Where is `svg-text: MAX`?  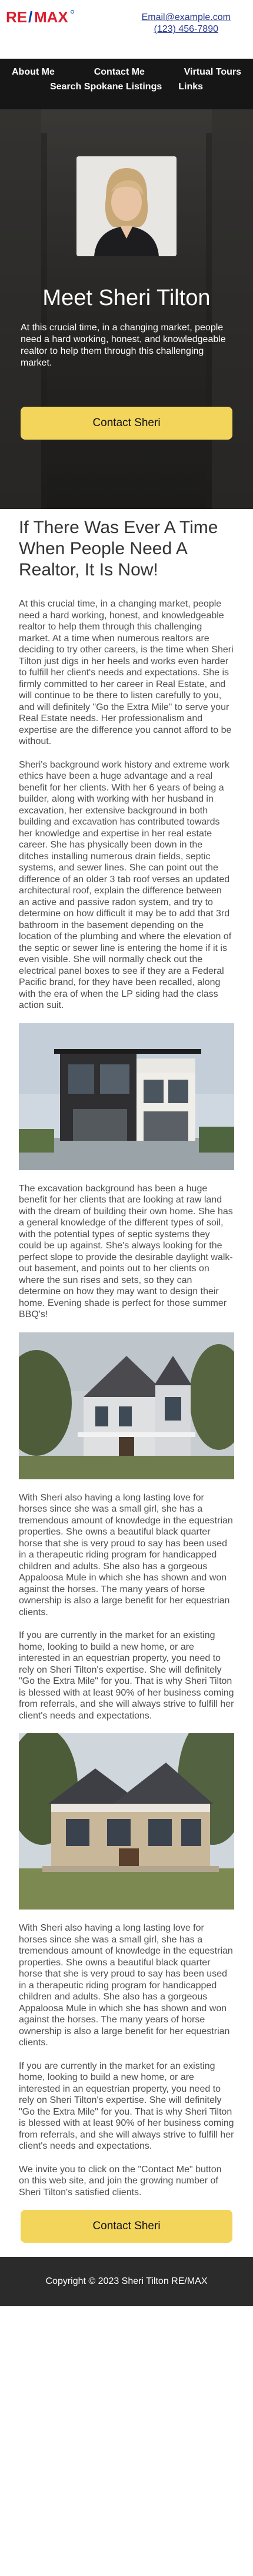
svg-text: MAX is located at coordinates (51, 17).